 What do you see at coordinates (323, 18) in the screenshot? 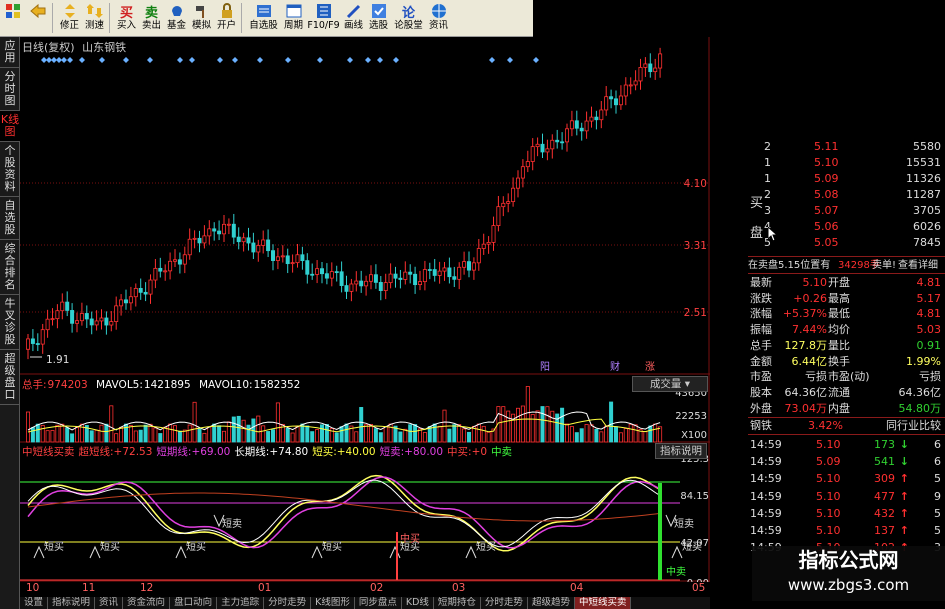
I see `toolbar-button-f10: F10/F9` at bounding box center [323, 18].